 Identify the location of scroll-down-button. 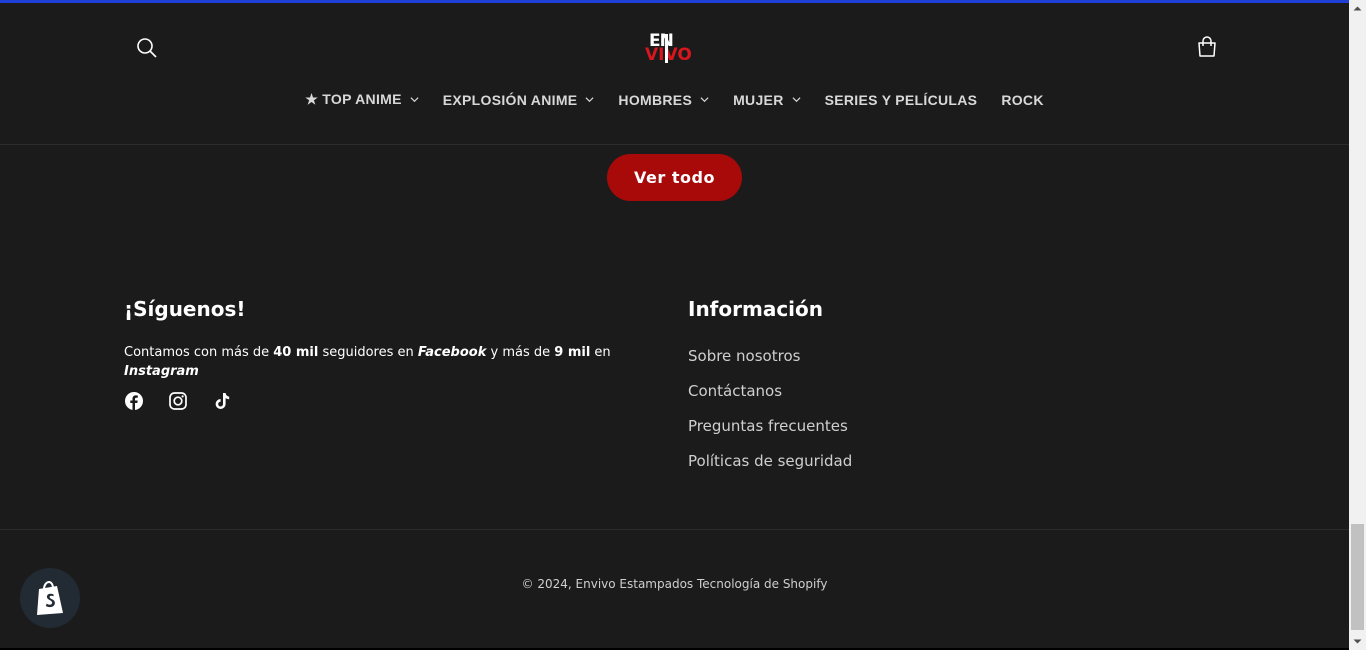
(1357, 641).